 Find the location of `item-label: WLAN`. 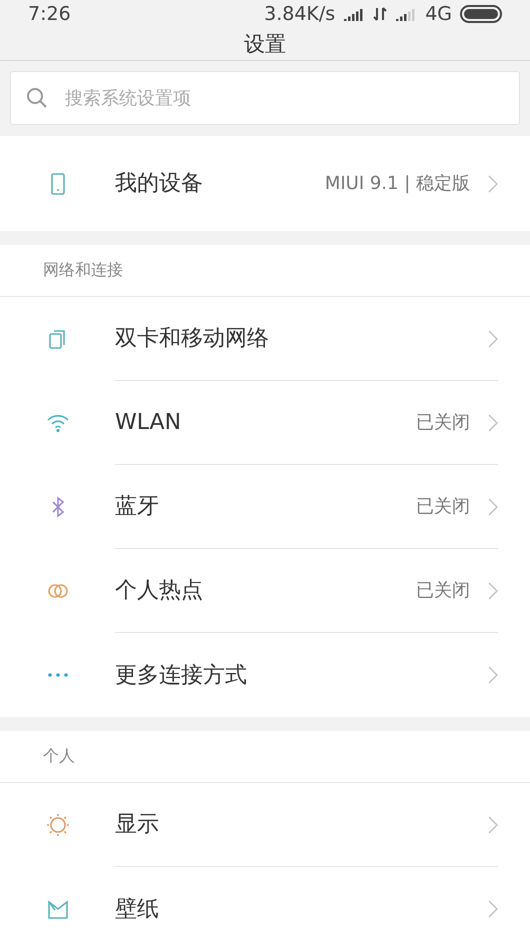

item-label: WLAN is located at coordinates (148, 423).